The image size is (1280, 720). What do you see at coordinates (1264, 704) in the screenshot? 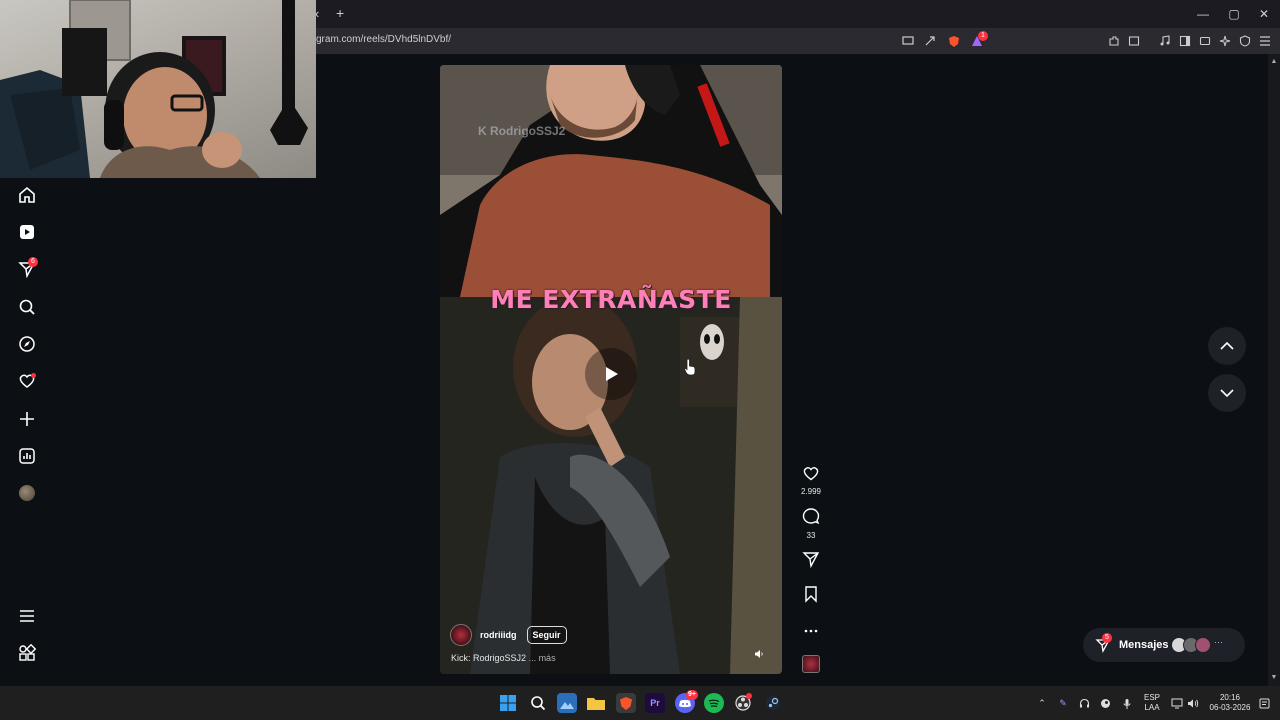
I see `notification-center-icon` at bounding box center [1264, 704].